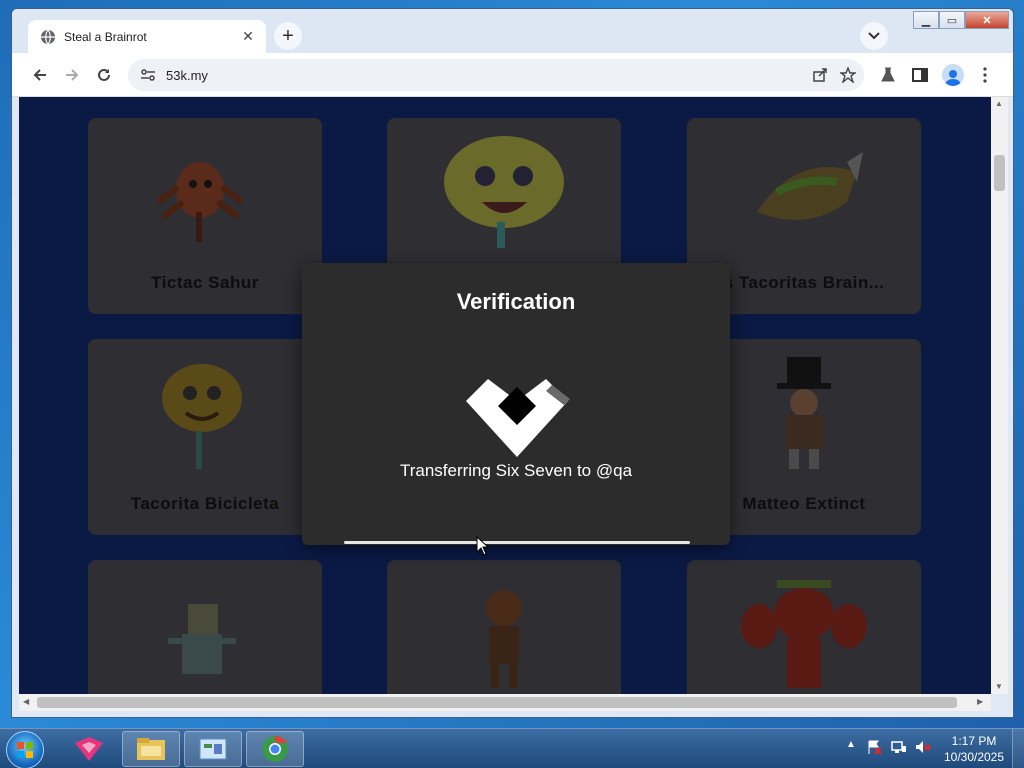 The width and height of the screenshot is (1024, 768). What do you see at coordinates (851, 744) in the screenshot?
I see `tray-expand-icon: ▲` at bounding box center [851, 744].